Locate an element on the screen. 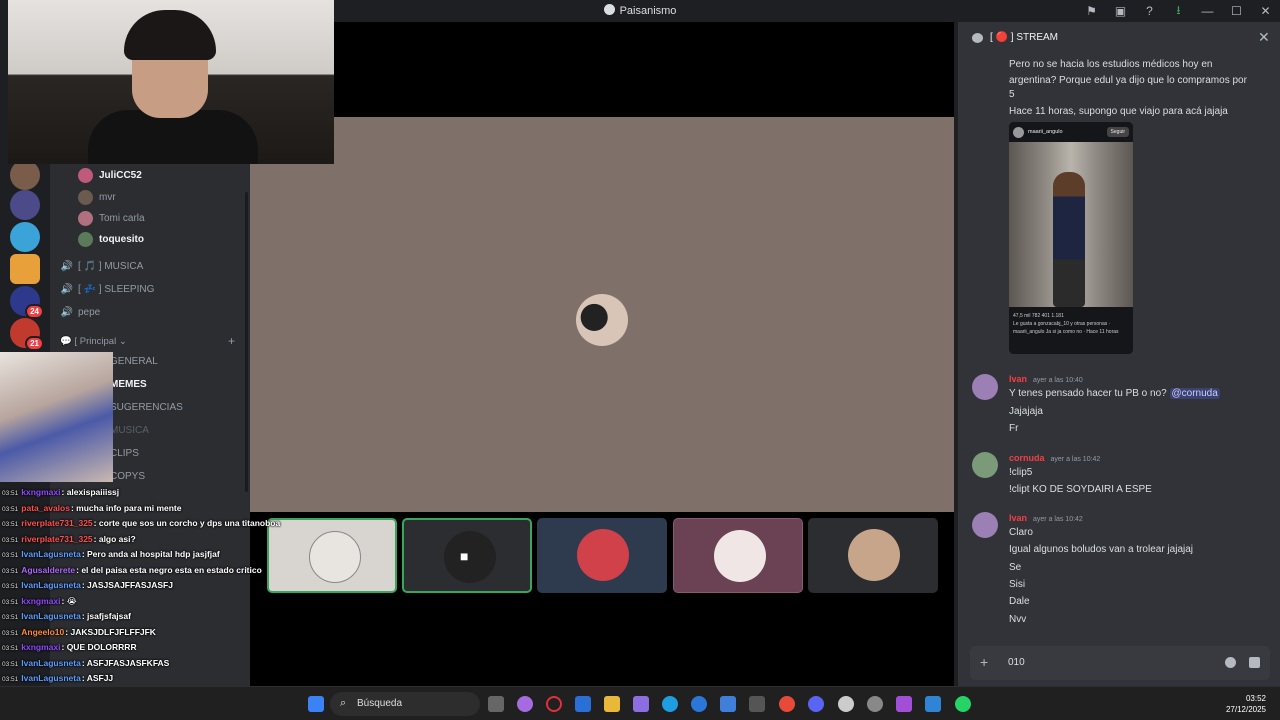  message-text: Dale is located at coordinates (1019, 601).